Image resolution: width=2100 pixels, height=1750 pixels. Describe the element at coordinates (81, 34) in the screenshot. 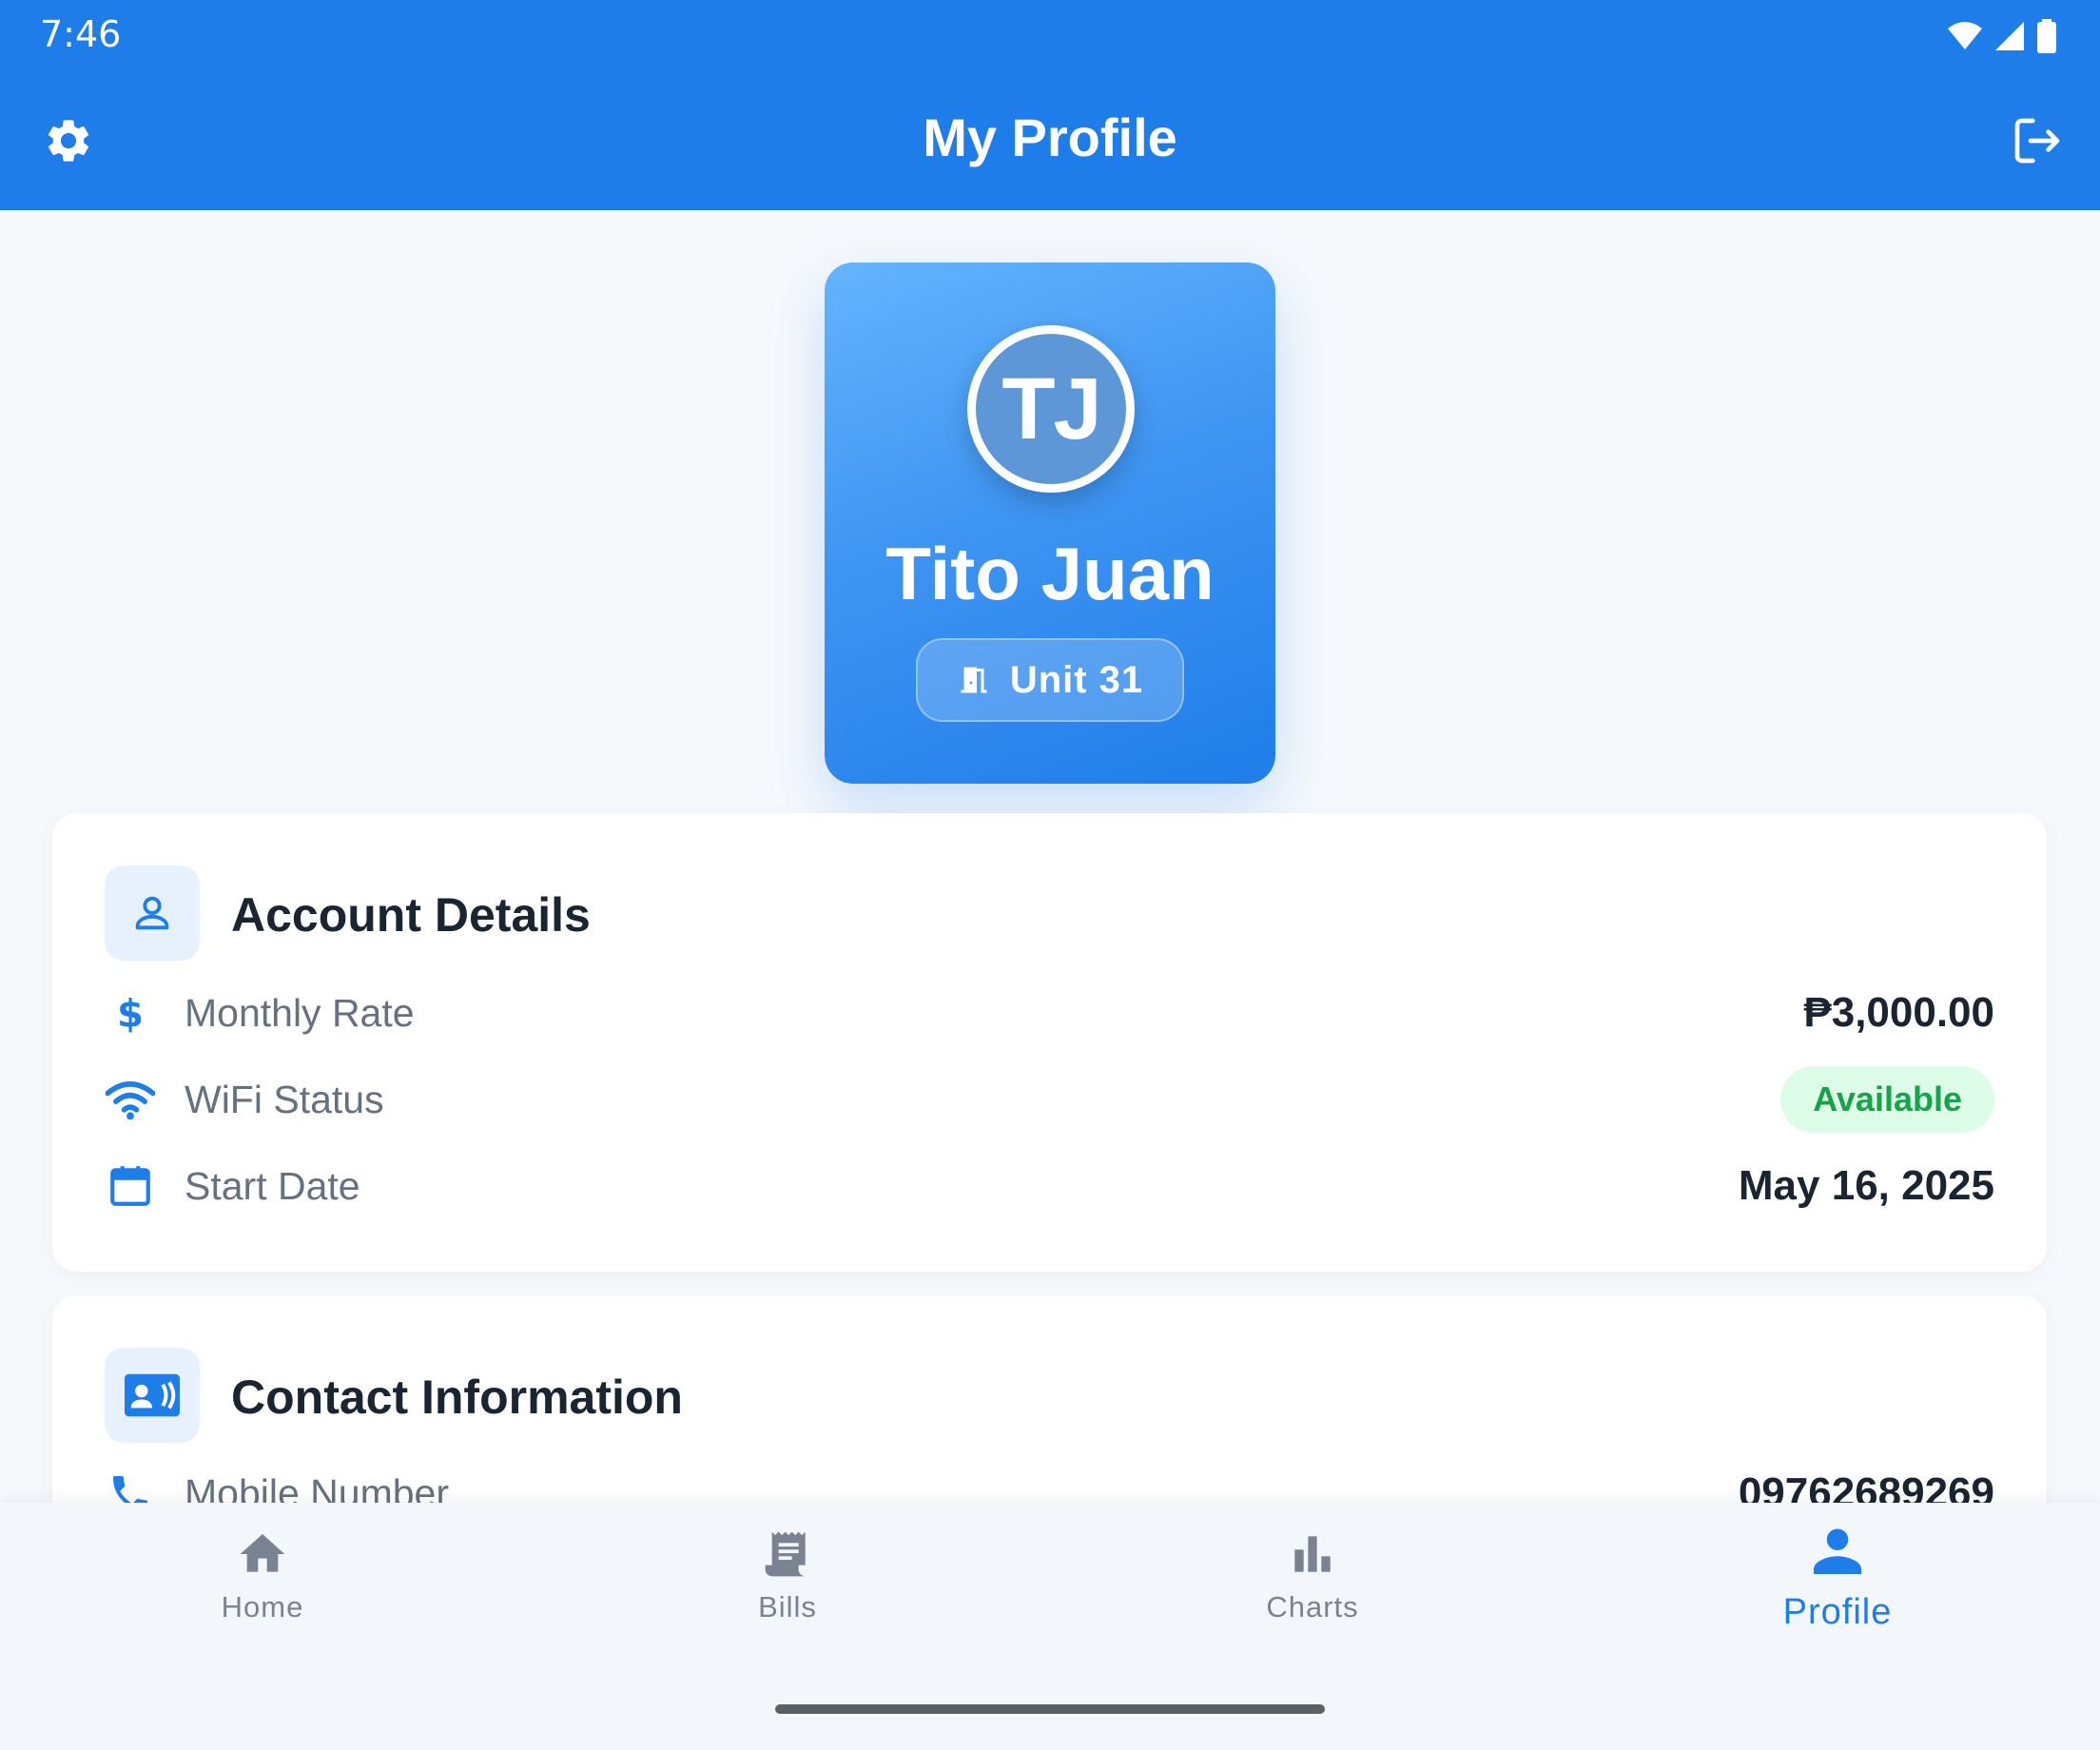

I see `status-time: 7:46` at that location.